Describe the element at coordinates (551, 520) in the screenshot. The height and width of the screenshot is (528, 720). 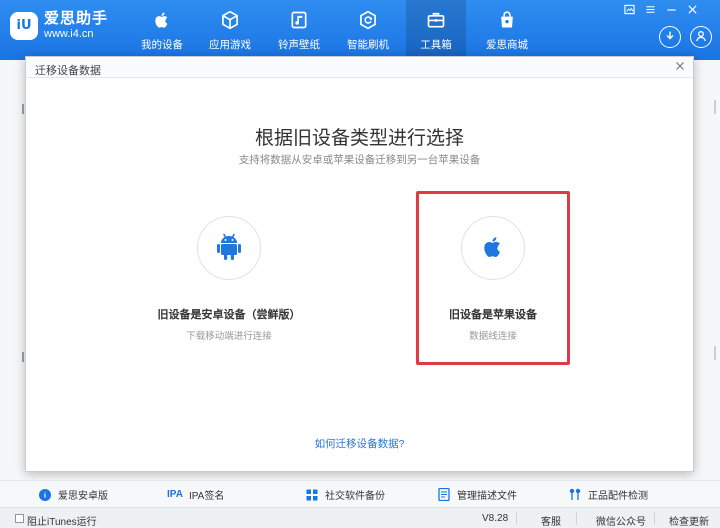
I see `feedback-link: 客服` at that location.